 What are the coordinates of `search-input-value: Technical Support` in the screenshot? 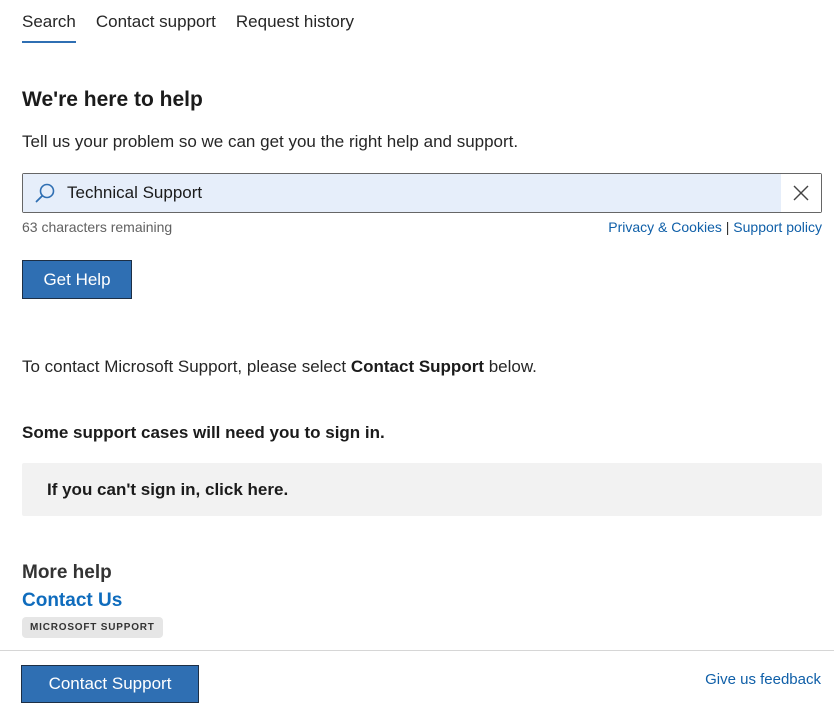 It's located at (134, 193).